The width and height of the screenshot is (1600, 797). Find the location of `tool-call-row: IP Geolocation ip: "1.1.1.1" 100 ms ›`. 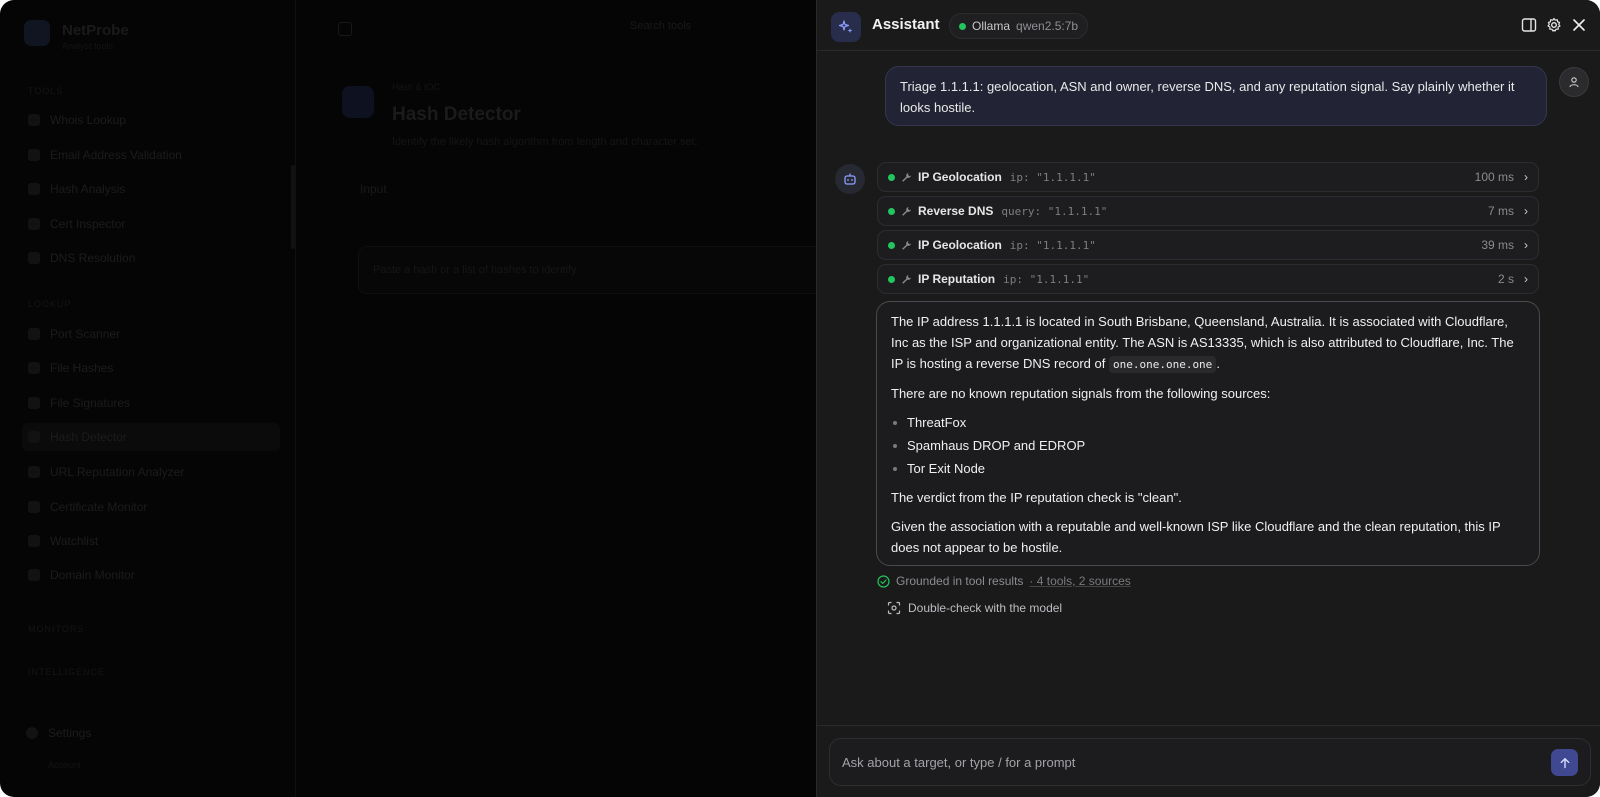

tool-call-row: IP Geolocation ip: "1.1.1.1" 100 ms › is located at coordinates (1208, 177).